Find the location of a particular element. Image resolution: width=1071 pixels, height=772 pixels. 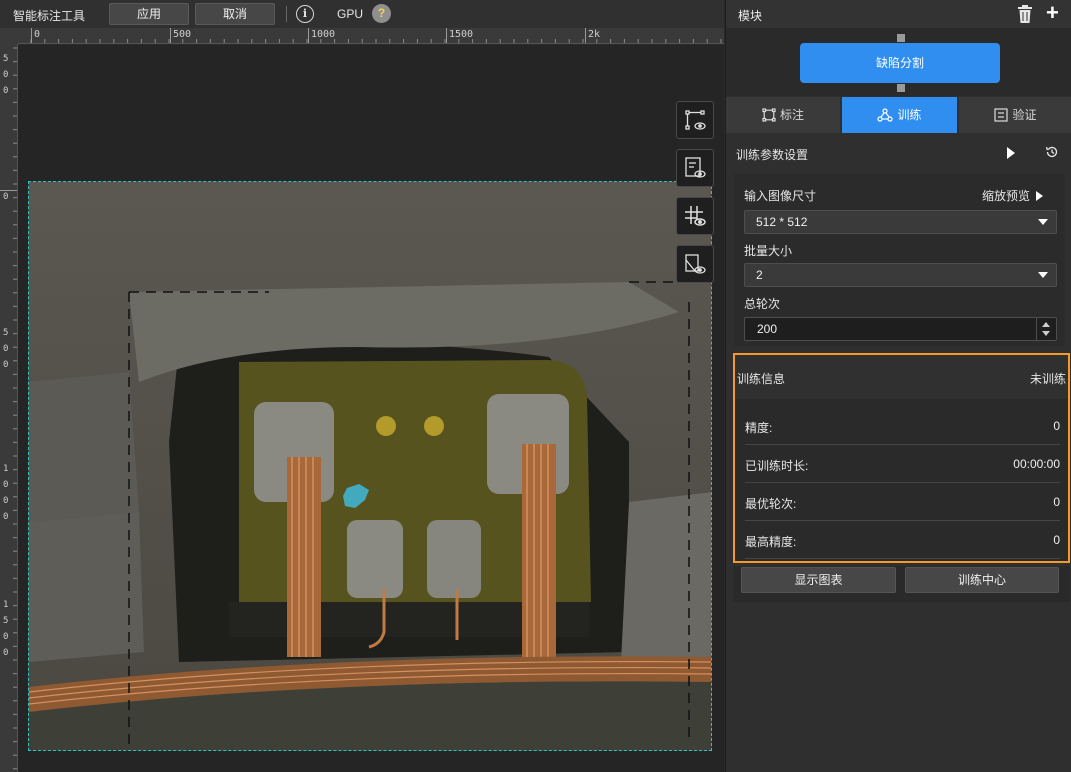

info-key: 已训练时长: is located at coordinates (777, 466).